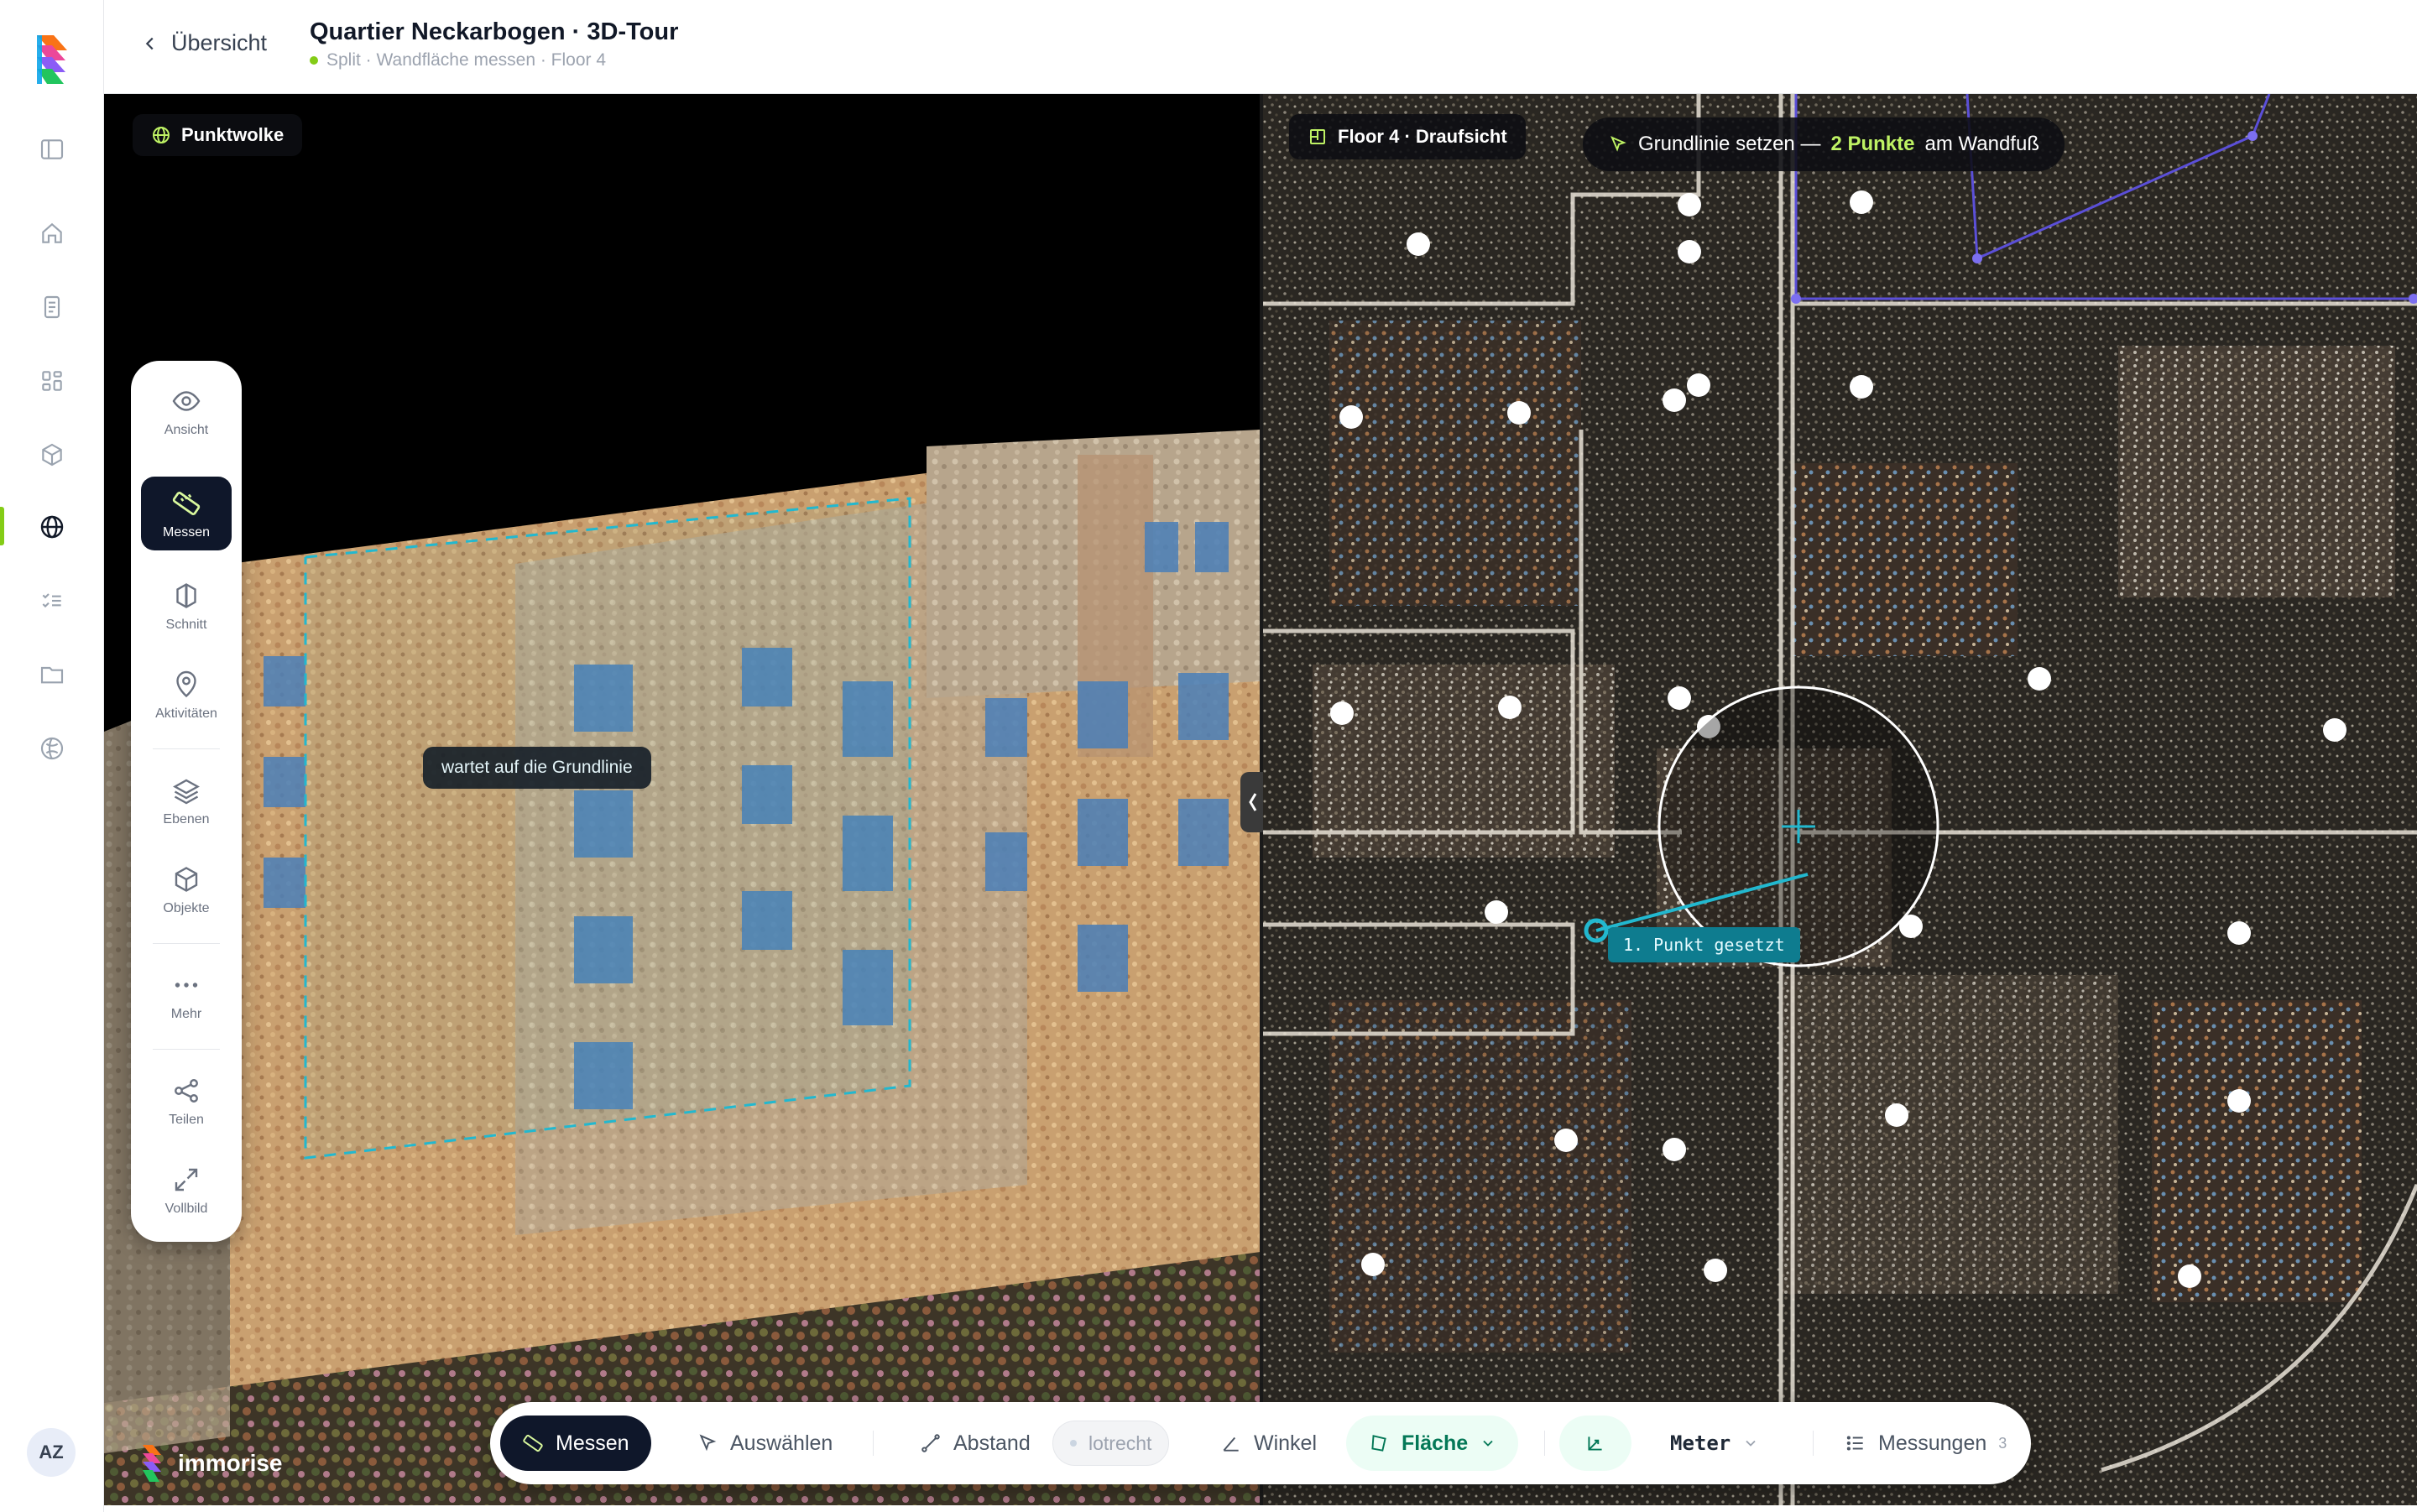 The width and height of the screenshot is (2417, 1512). I want to click on cube-icon, so click(52, 455).